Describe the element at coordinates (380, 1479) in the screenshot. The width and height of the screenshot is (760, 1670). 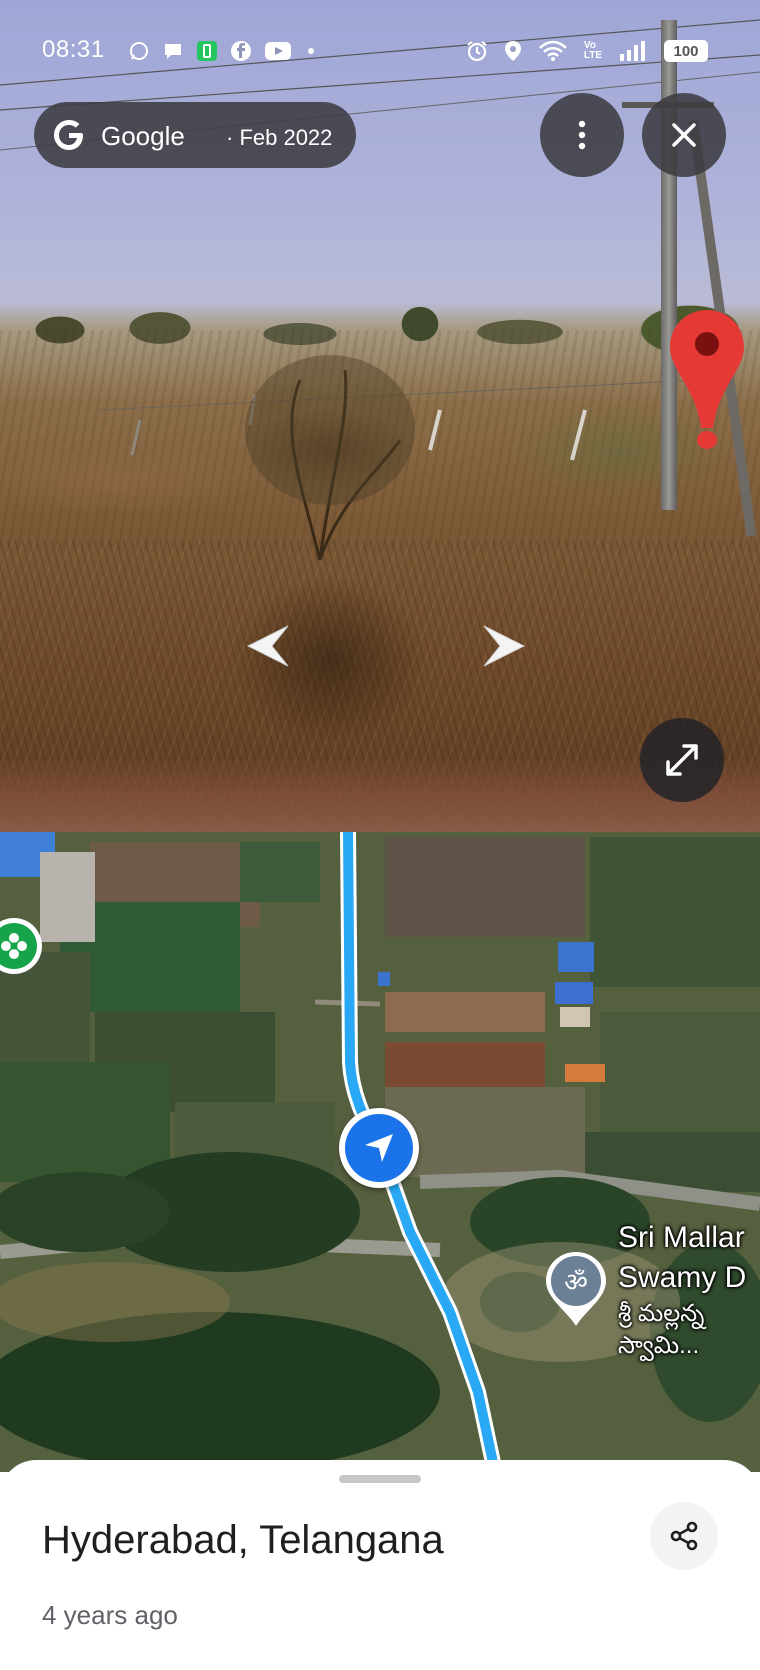
I see `sheet-drag-handle` at that location.